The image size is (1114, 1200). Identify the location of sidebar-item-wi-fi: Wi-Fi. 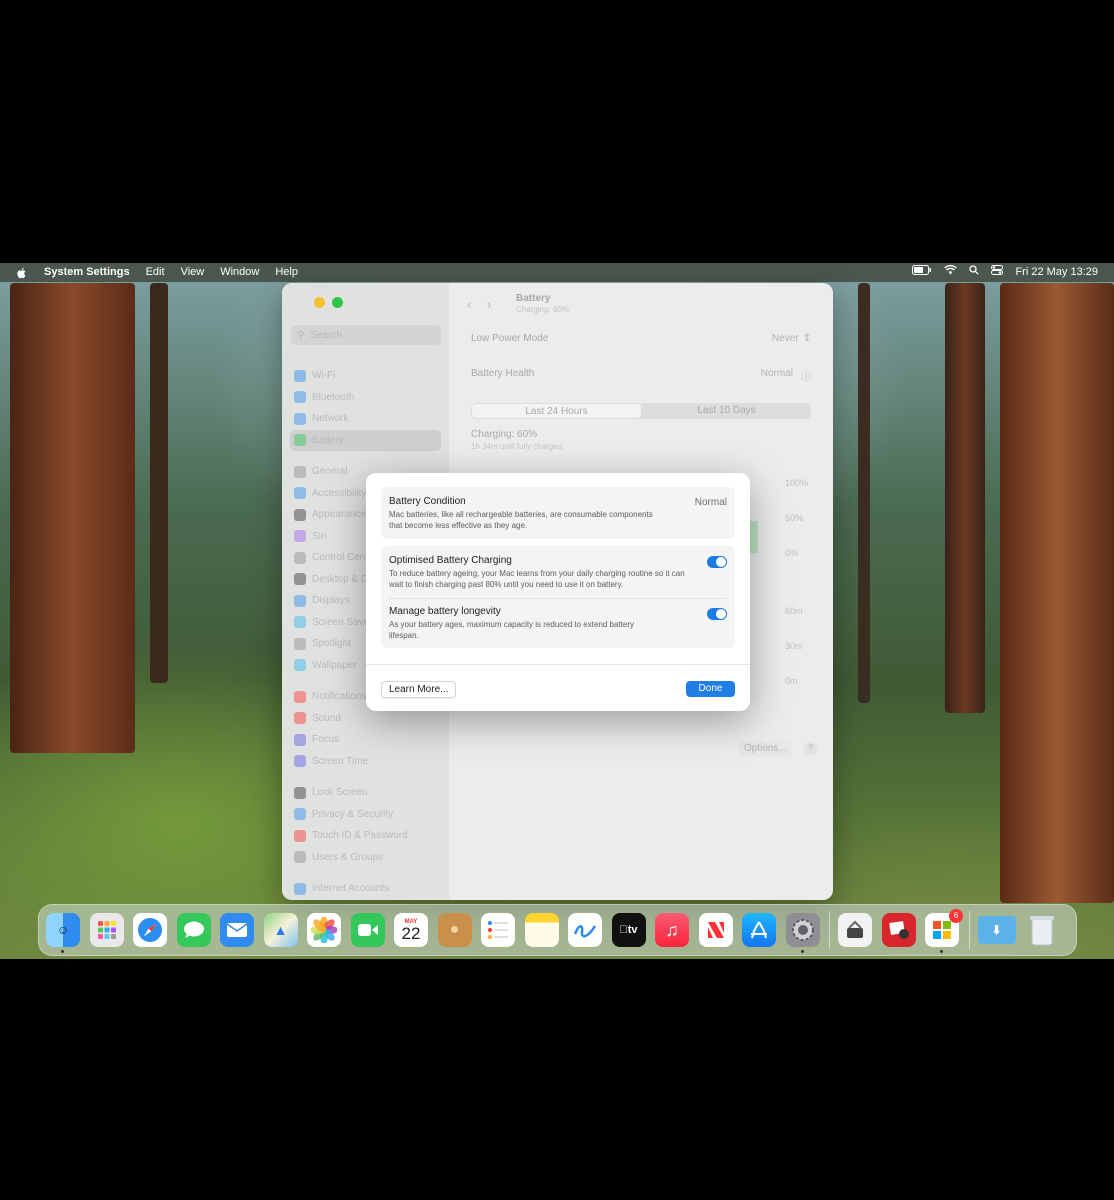
(365, 376).